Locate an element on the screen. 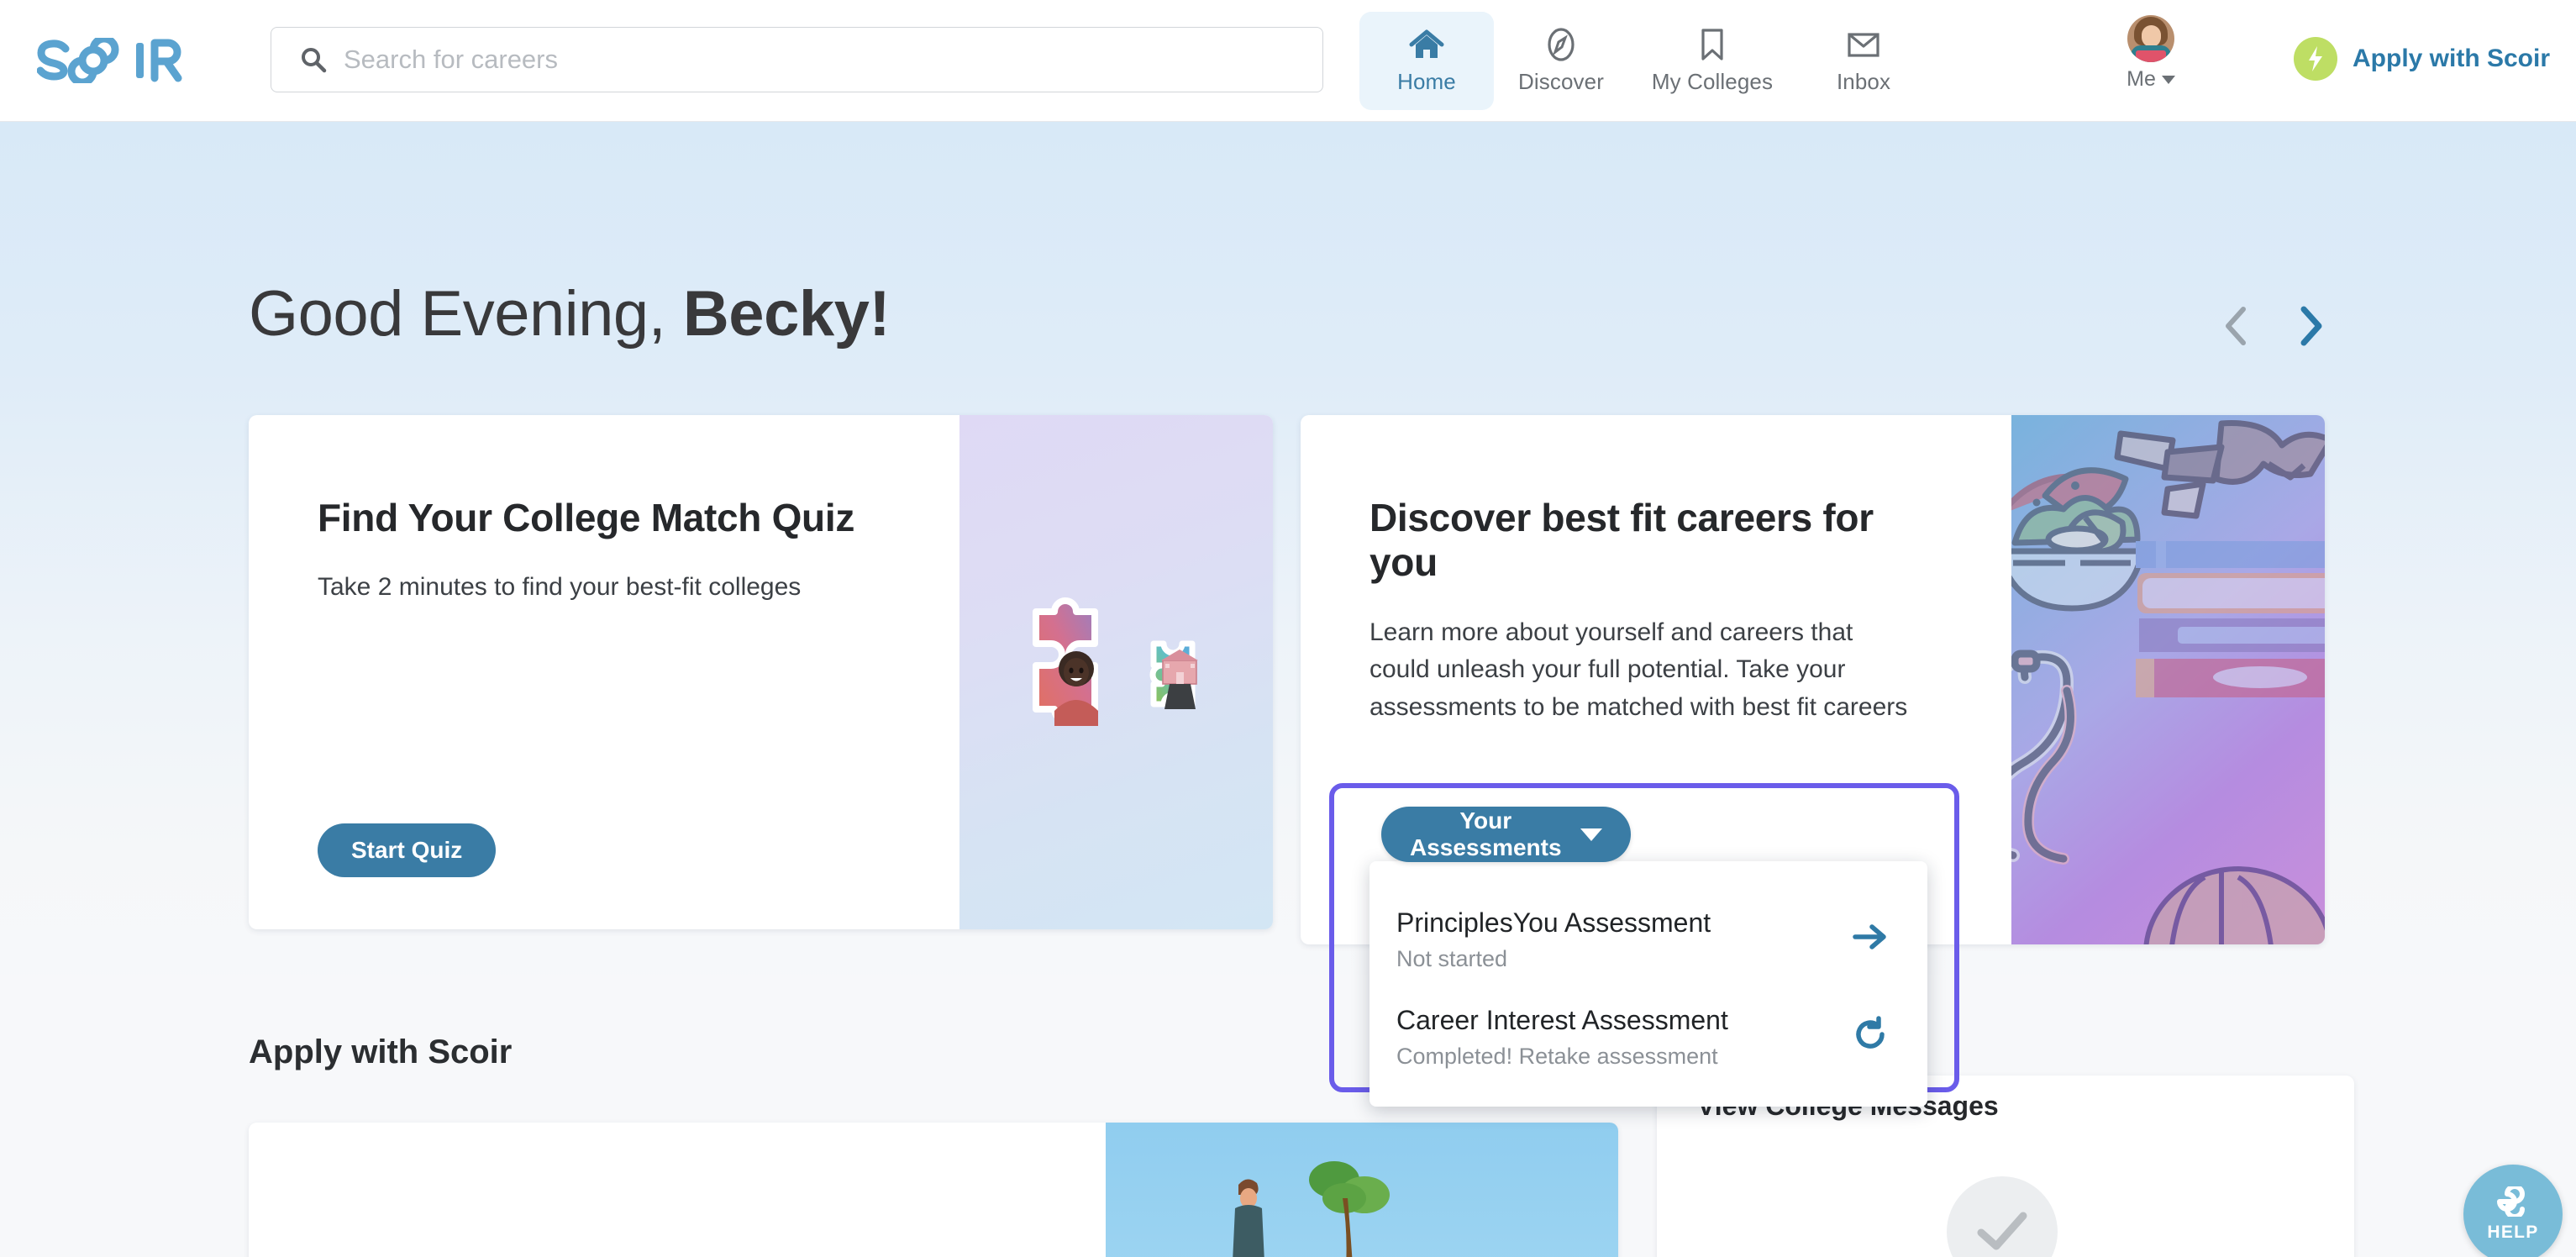 The width and height of the screenshot is (2576, 1257). nav-item-inbox: Inbox is located at coordinates (1864, 61).